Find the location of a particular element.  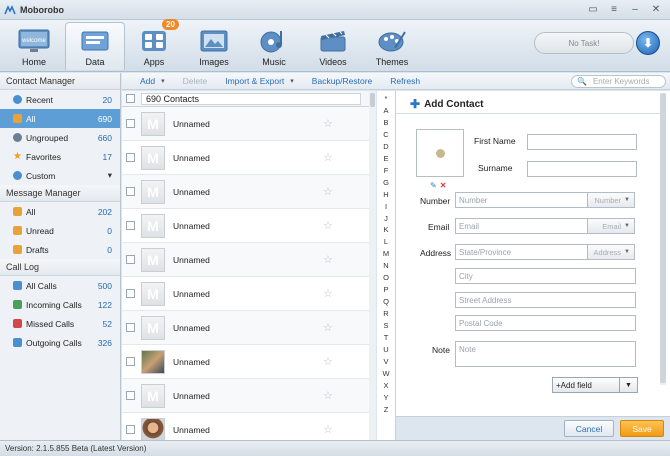

refresh-button: Refresh is located at coordinates (405, 81).